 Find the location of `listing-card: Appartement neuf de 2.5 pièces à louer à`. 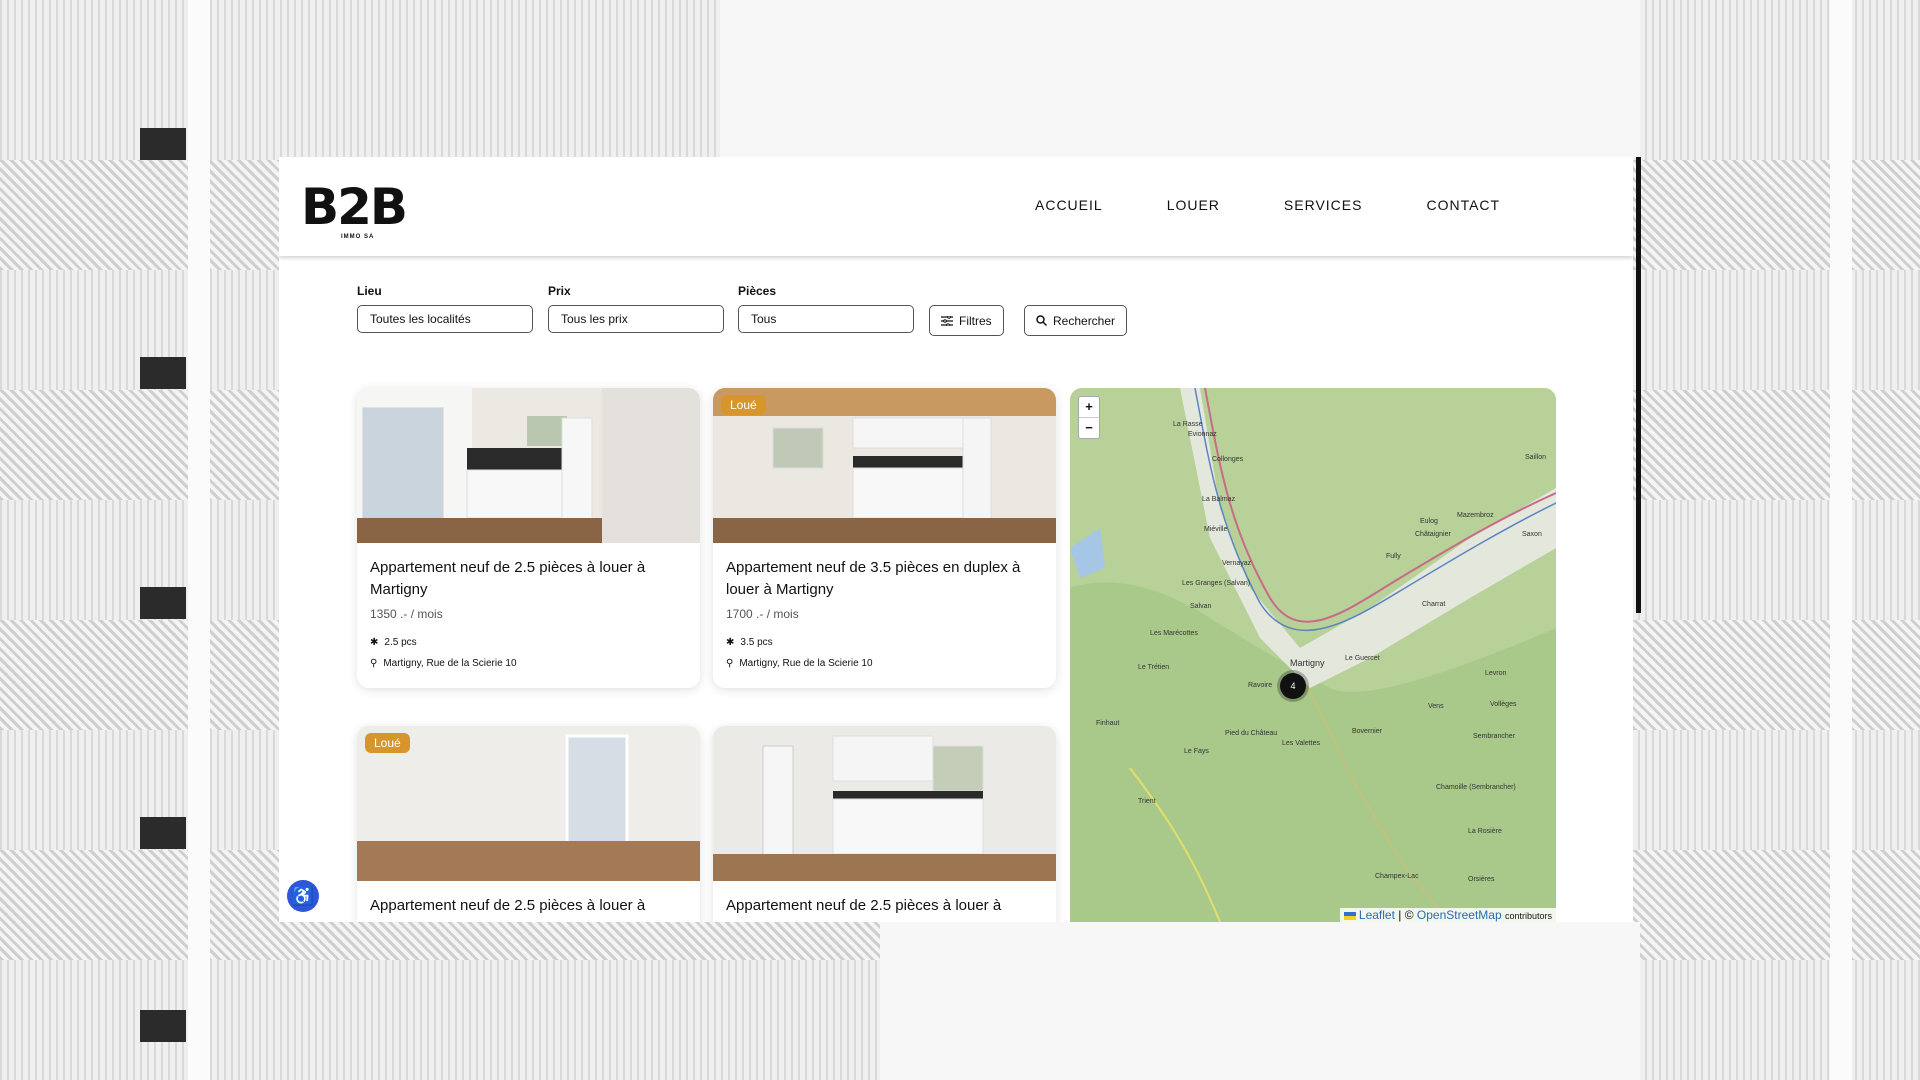

listing-card: Appartement neuf de 2.5 pièces à louer à is located at coordinates (884, 824).